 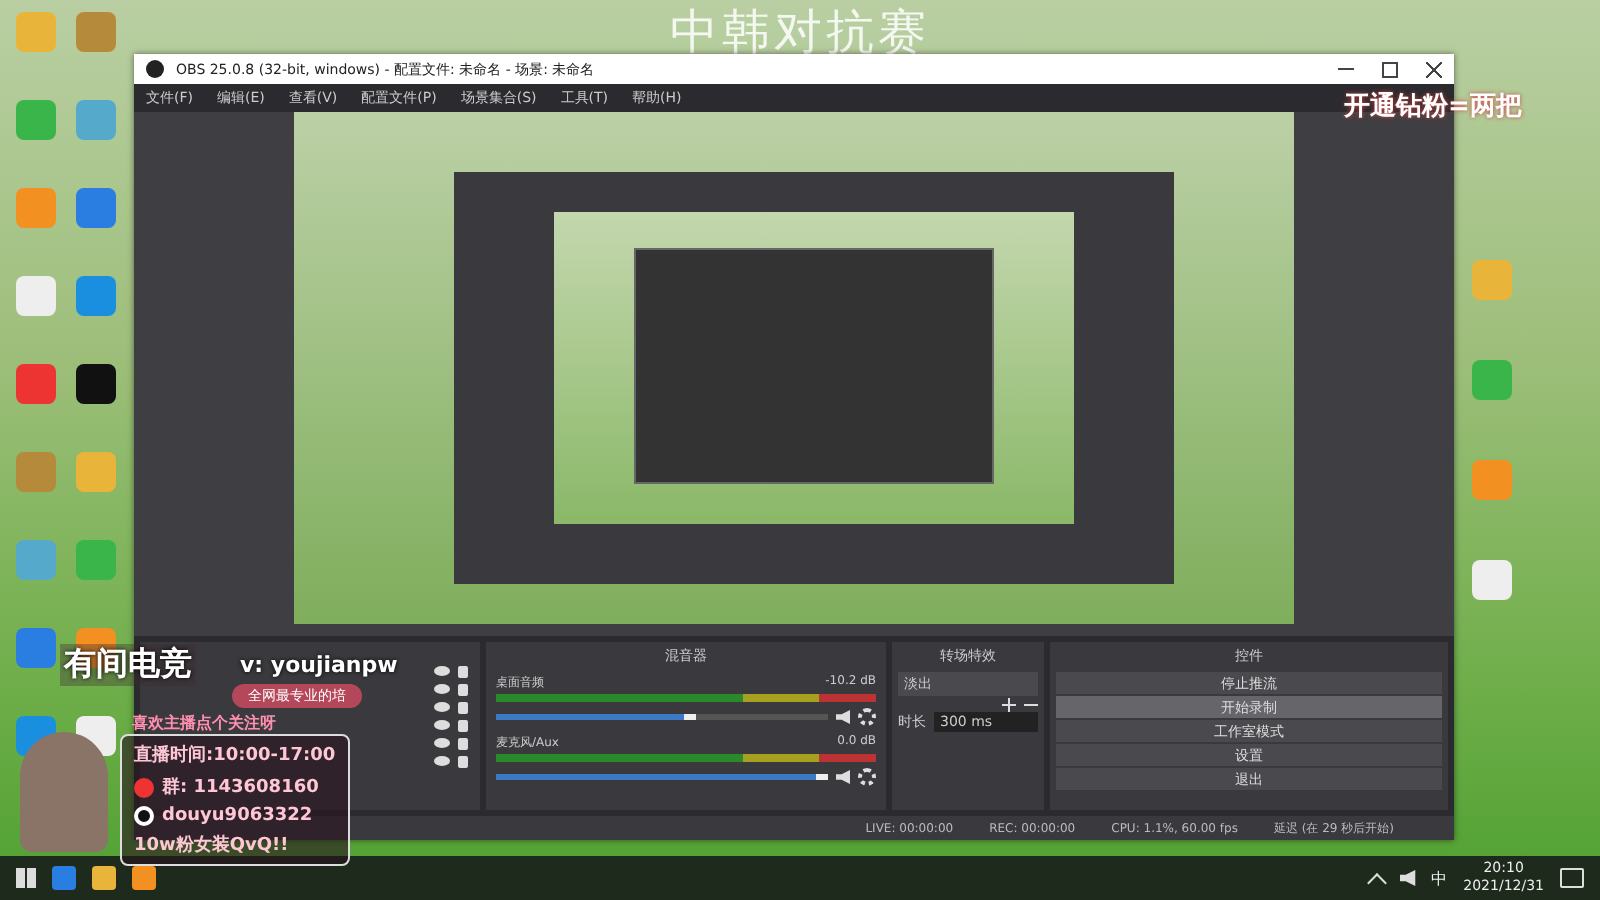 I want to click on hours-text: 直播时间:10:00-17:00, so click(x=235, y=755).